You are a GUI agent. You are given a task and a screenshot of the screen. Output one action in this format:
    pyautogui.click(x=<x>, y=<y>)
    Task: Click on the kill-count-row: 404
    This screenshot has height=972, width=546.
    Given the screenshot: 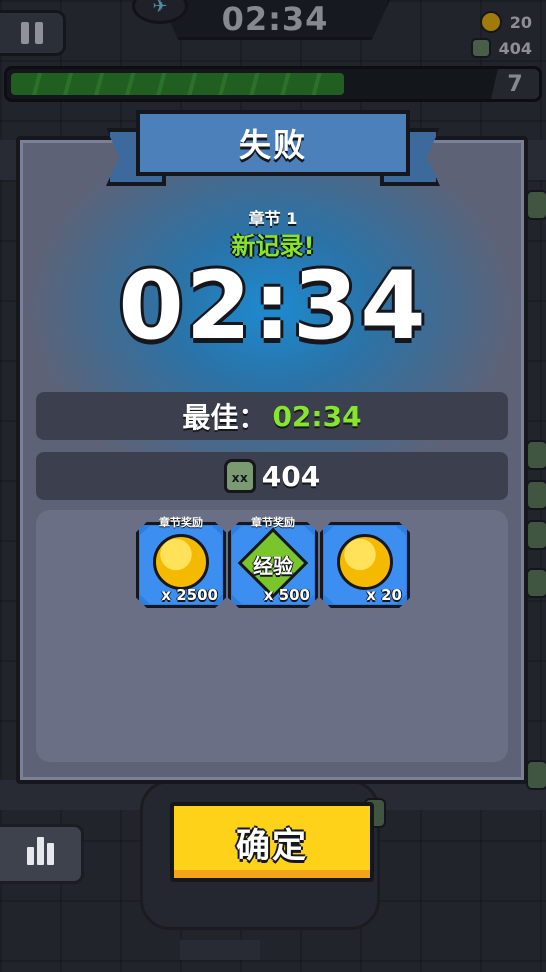 What is the action you would take?
    pyautogui.click(x=272, y=476)
    